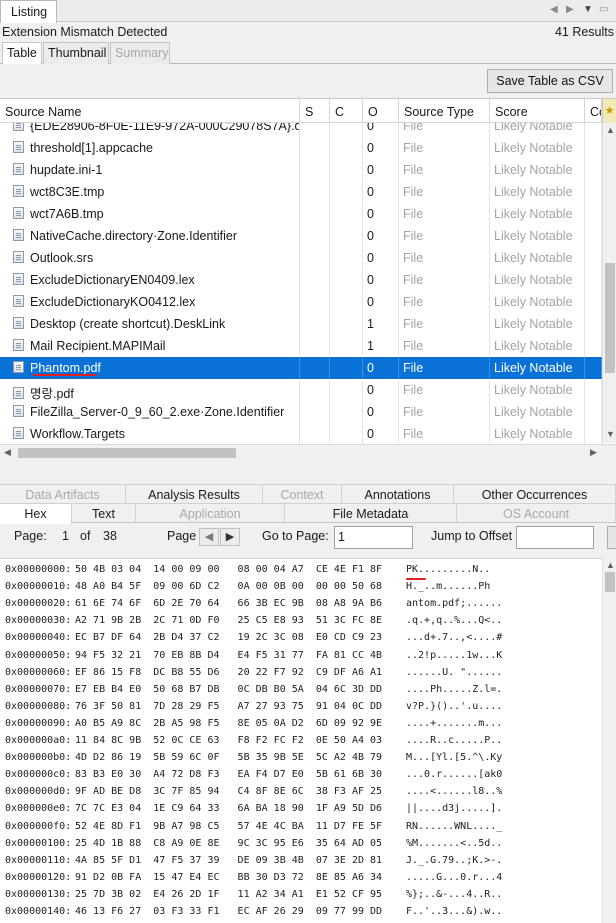  What do you see at coordinates (28, 11) in the screenshot?
I see `tab-listing: Listing` at bounding box center [28, 11].